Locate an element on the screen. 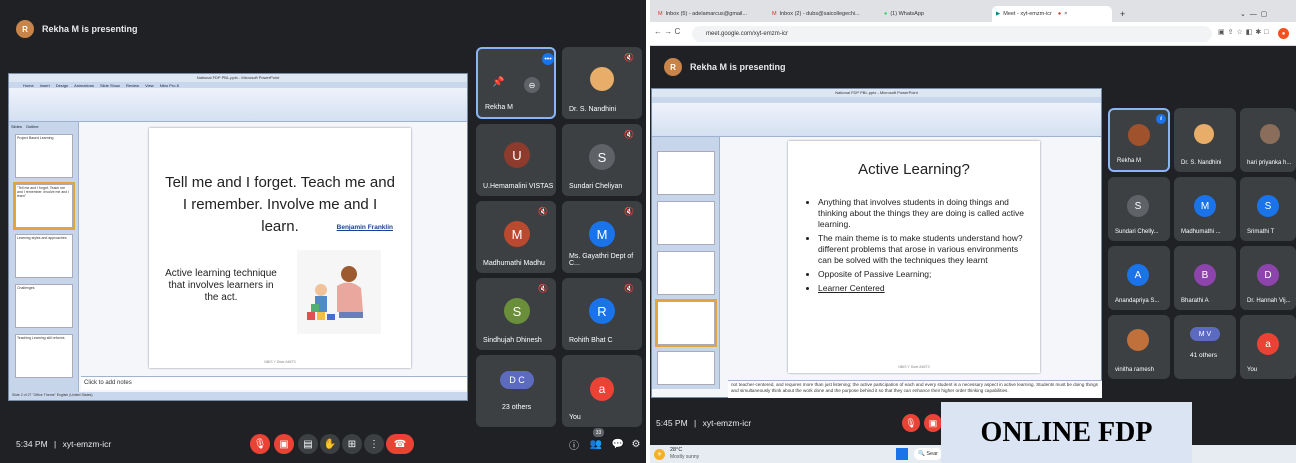 This screenshot has width=1296, height=463. ribbon-tab: Design is located at coordinates (62, 85).